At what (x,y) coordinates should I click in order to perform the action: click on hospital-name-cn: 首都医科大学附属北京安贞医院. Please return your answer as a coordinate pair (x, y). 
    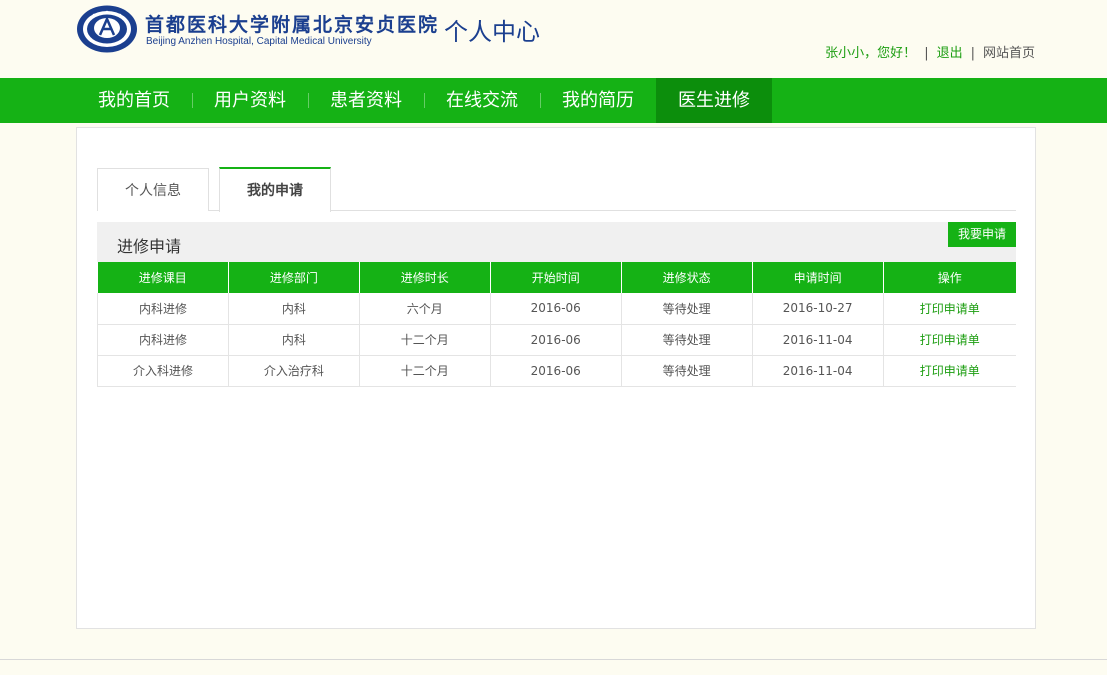
    Looking at the image, I should click on (292, 25).